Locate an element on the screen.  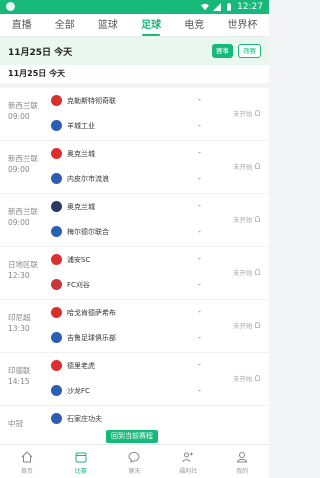
away-team: 梅尔德尔联合 is located at coordinates (80, 231).